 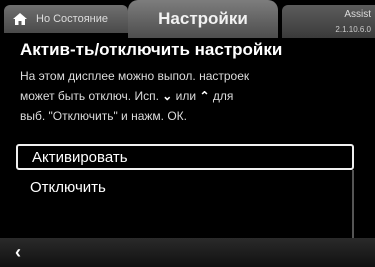 What do you see at coordinates (80, 157) in the screenshot?
I see `option-activate-label: Активировать` at bounding box center [80, 157].